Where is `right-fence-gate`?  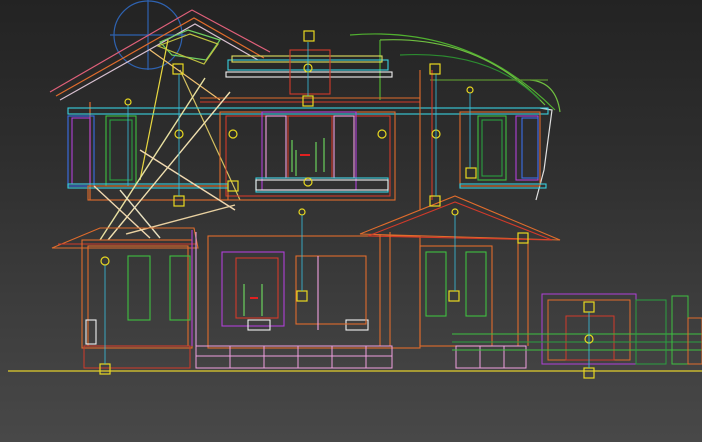
right-fence-gate is located at coordinates (577, 329).